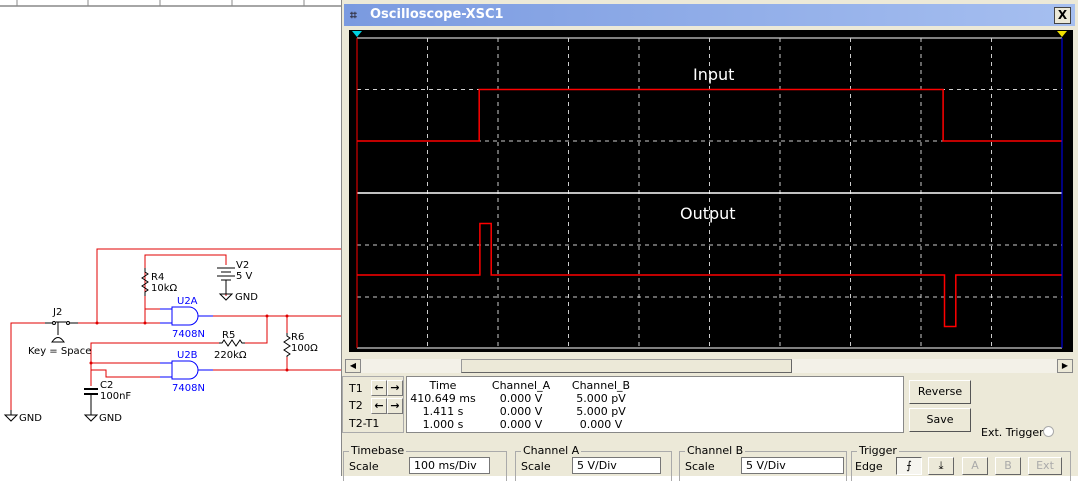 The width and height of the screenshot is (1078, 481). Describe the element at coordinates (1048, 431) in the screenshot. I see `ext-trigger-radio` at that location.